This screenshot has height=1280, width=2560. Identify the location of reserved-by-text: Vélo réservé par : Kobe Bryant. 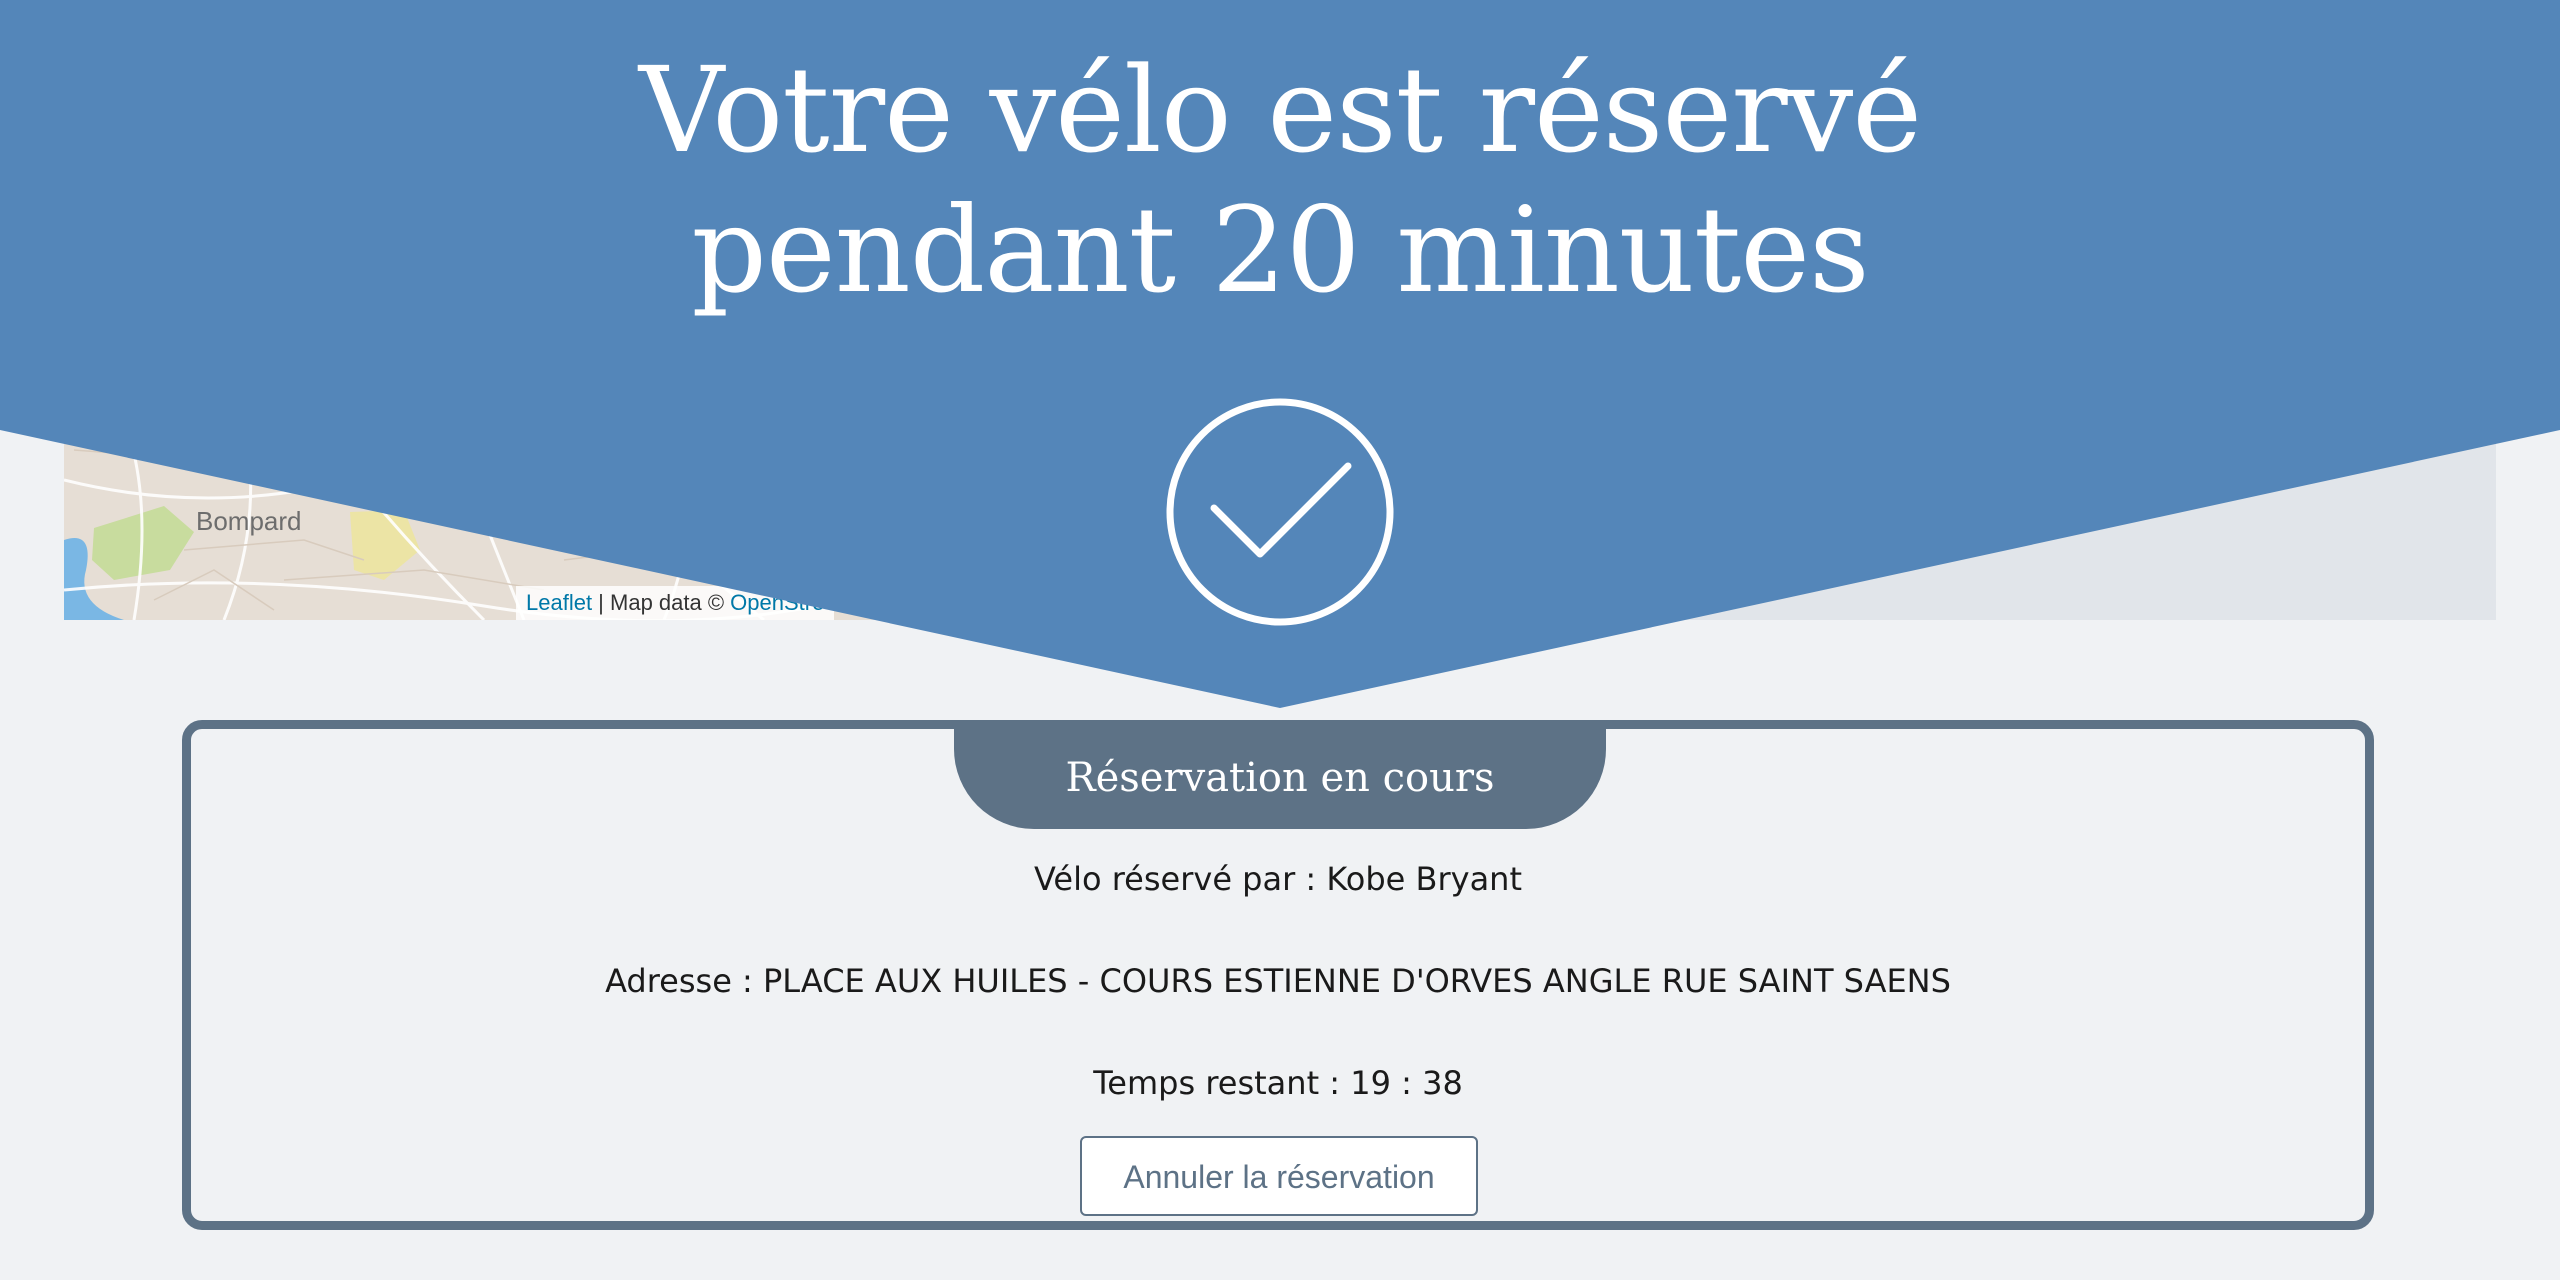
(1277, 879).